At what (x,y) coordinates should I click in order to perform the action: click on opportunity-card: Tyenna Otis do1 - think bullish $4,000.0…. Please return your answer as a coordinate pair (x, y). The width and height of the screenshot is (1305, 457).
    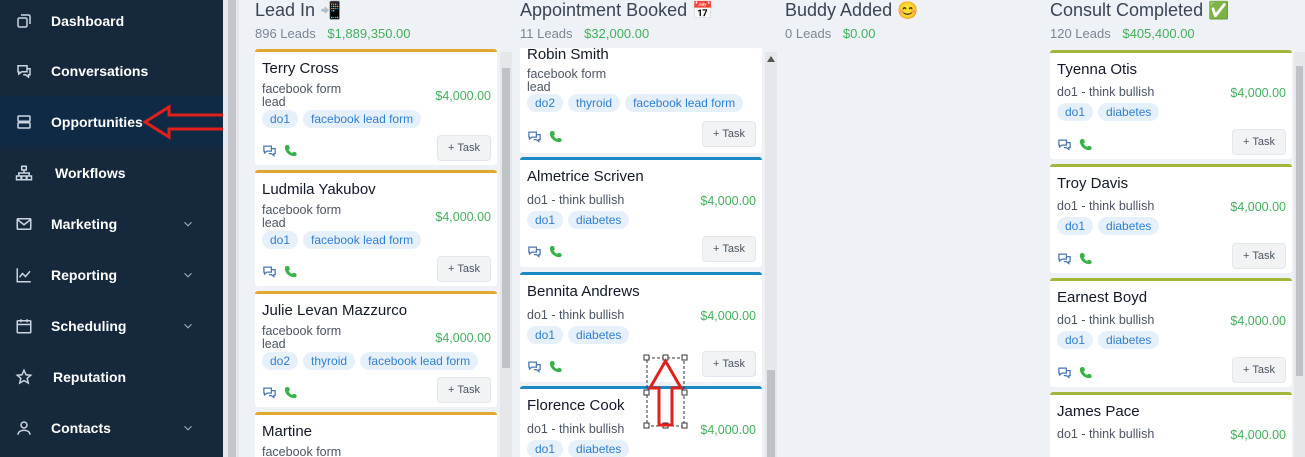
    Looking at the image, I should click on (1171, 104).